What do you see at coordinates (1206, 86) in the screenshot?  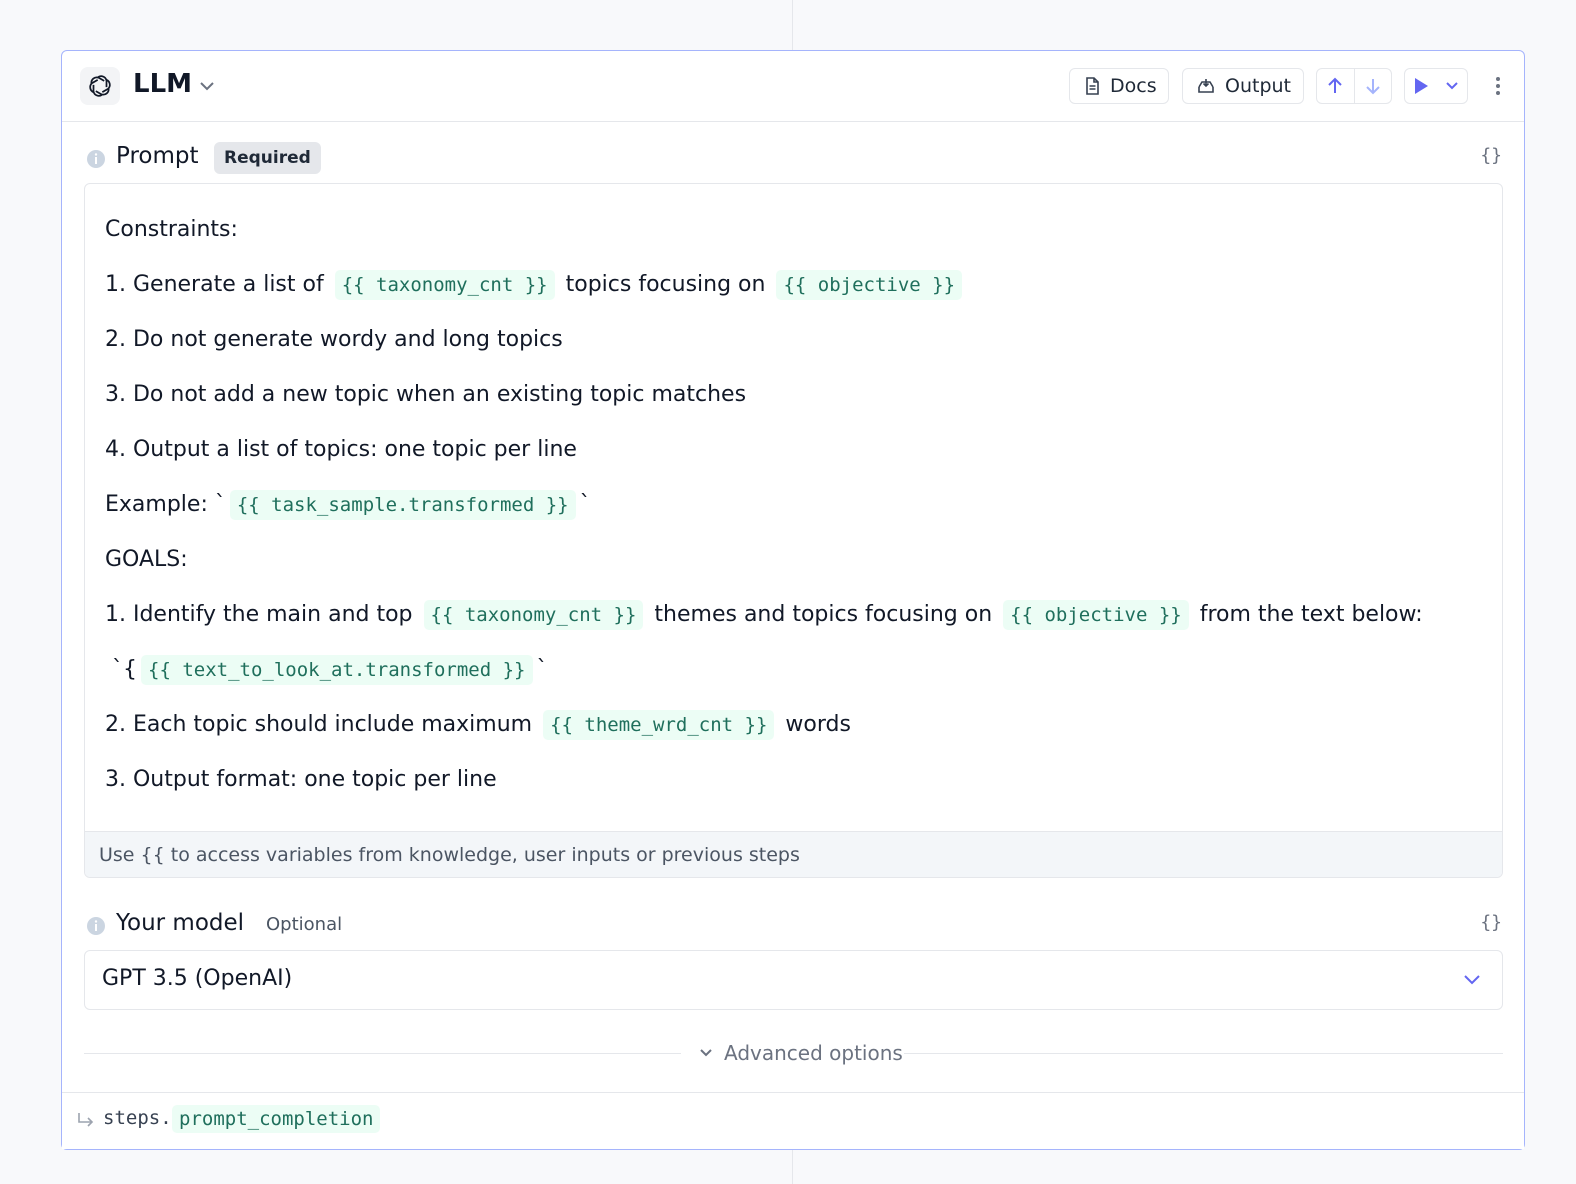 I see `output-tray-icon` at bounding box center [1206, 86].